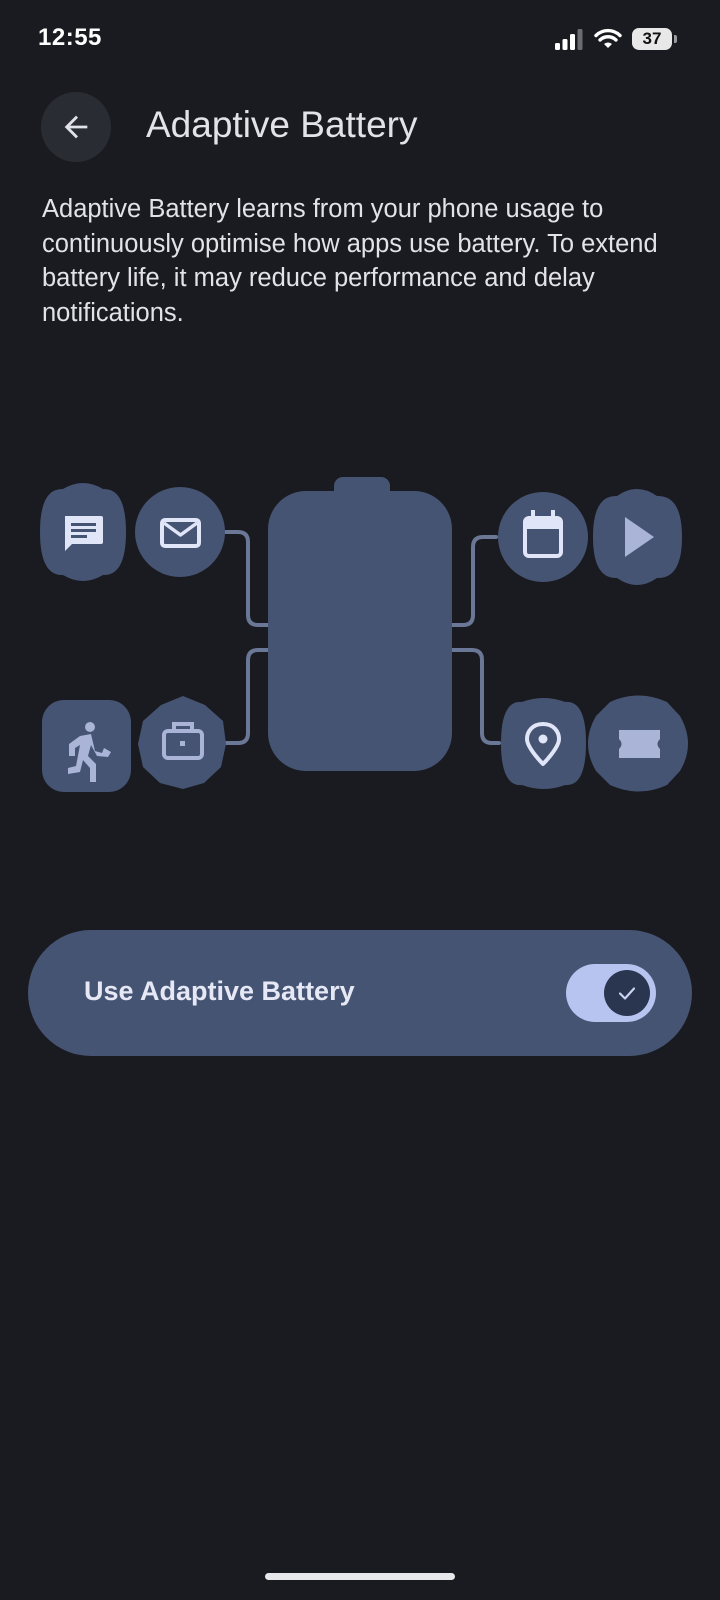  What do you see at coordinates (543, 743) in the screenshot?
I see `location-pin-icon` at bounding box center [543, 743].